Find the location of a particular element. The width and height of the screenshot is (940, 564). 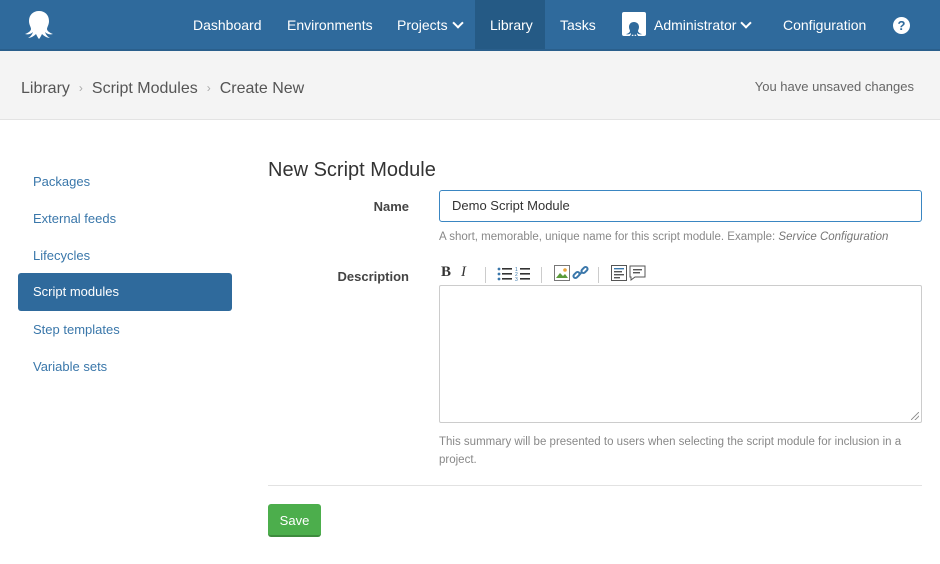

description-editor is located at coordinates (680, 354).